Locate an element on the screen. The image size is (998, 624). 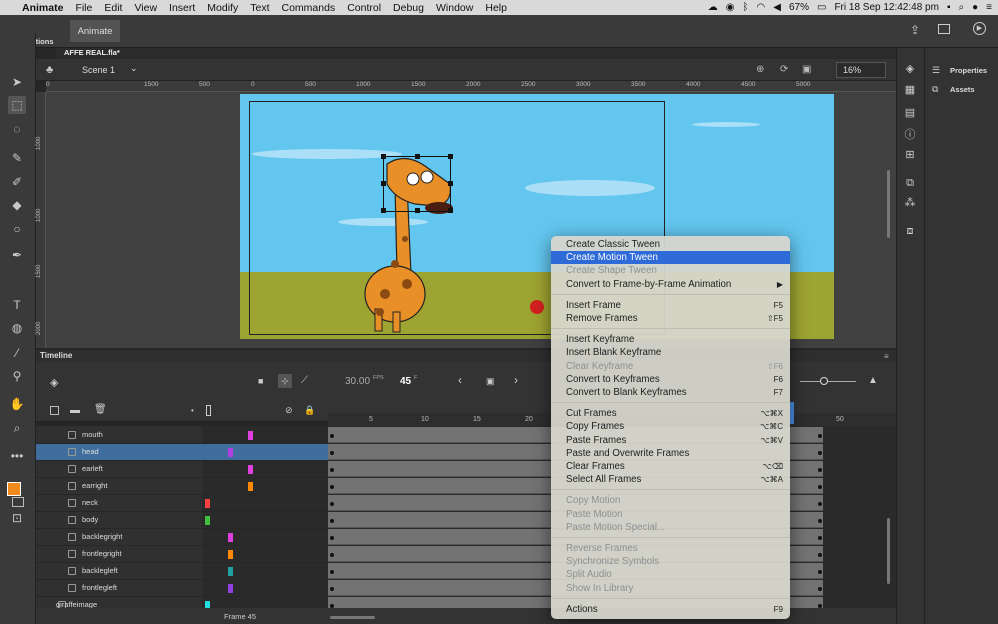
menu-insert: Insert is located at coordinates (182, 8).